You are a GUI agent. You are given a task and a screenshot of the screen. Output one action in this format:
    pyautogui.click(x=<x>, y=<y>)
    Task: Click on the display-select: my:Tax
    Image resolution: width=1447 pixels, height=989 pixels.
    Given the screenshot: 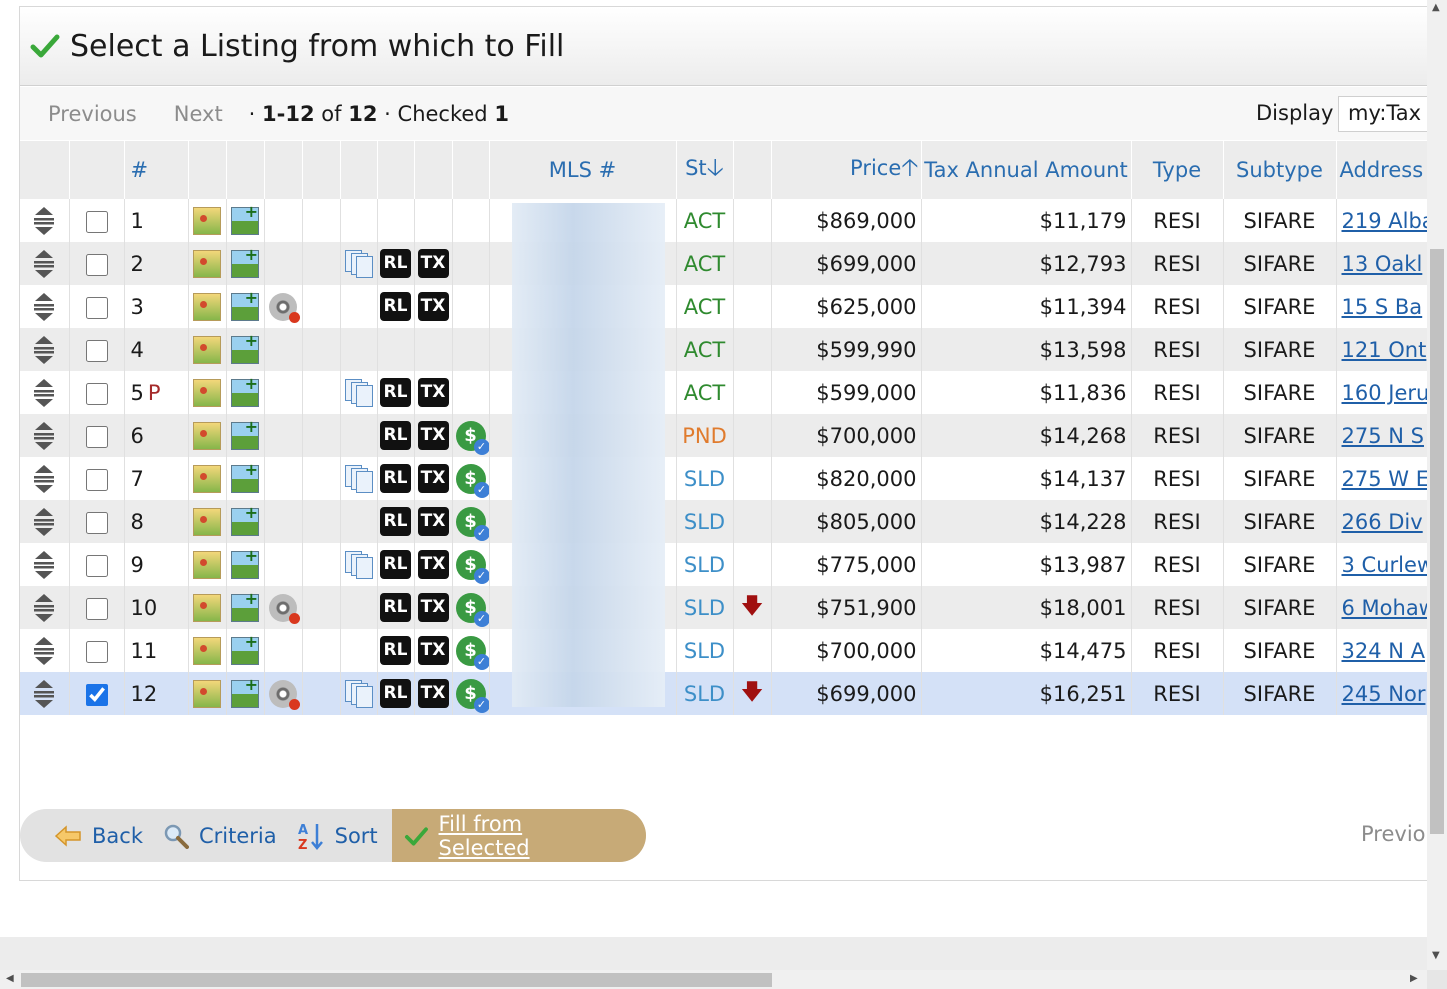 What is the action you would take?
    pyautogui.click(x=1382, y=114)
    